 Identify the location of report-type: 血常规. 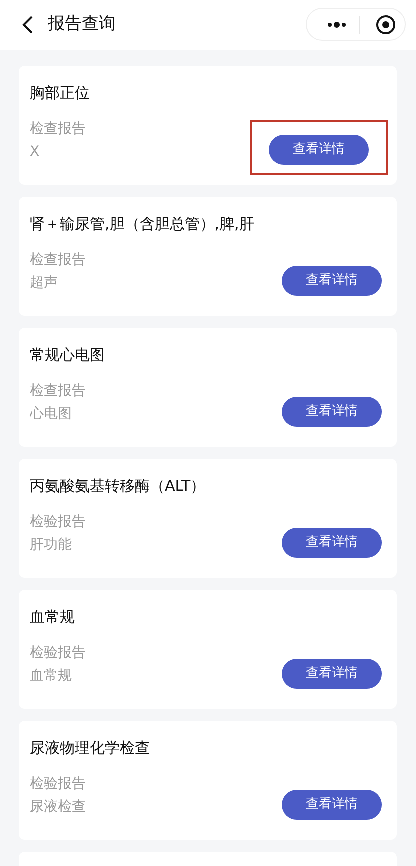
(51, 676).